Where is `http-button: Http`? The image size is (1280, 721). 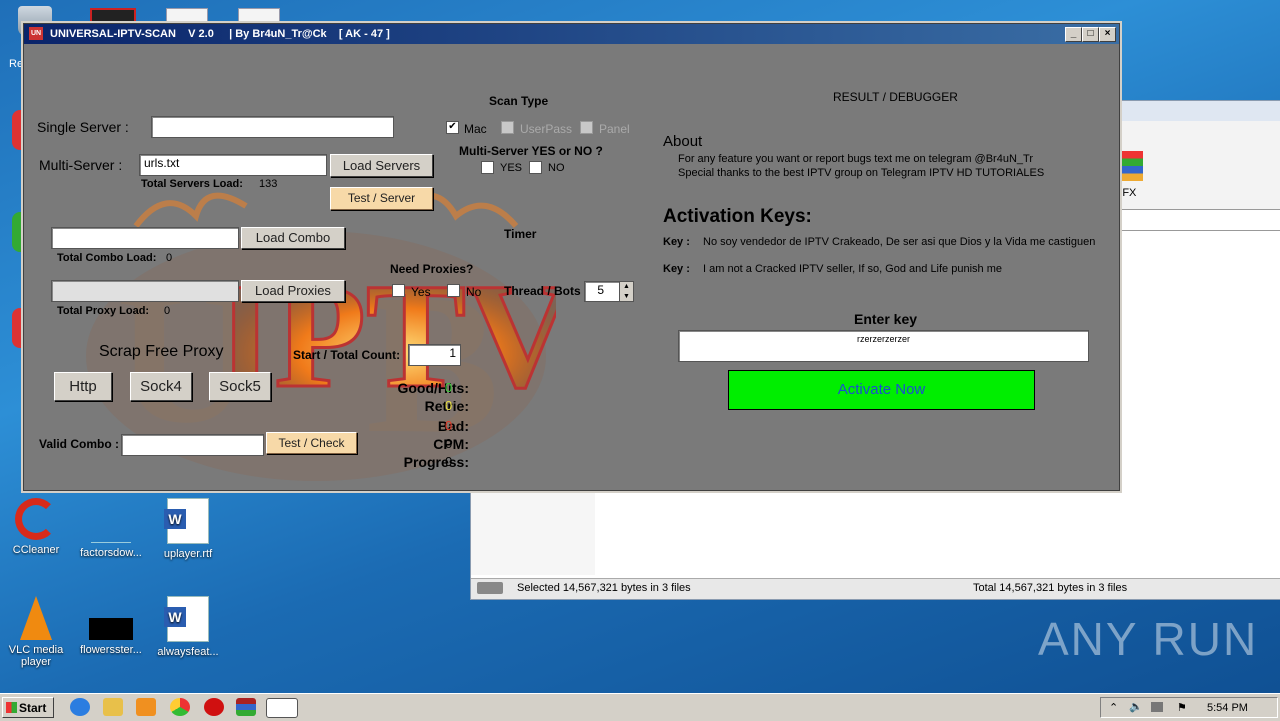
http-button: Http is located at coordinates (83, 386).